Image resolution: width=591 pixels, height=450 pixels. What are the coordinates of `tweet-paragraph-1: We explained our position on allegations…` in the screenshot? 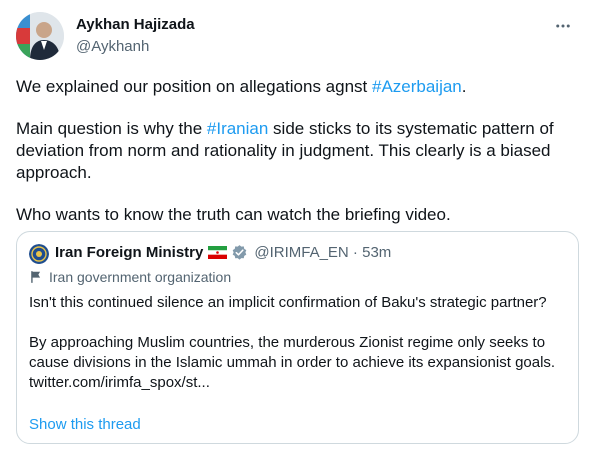 It's located at (296, 87).